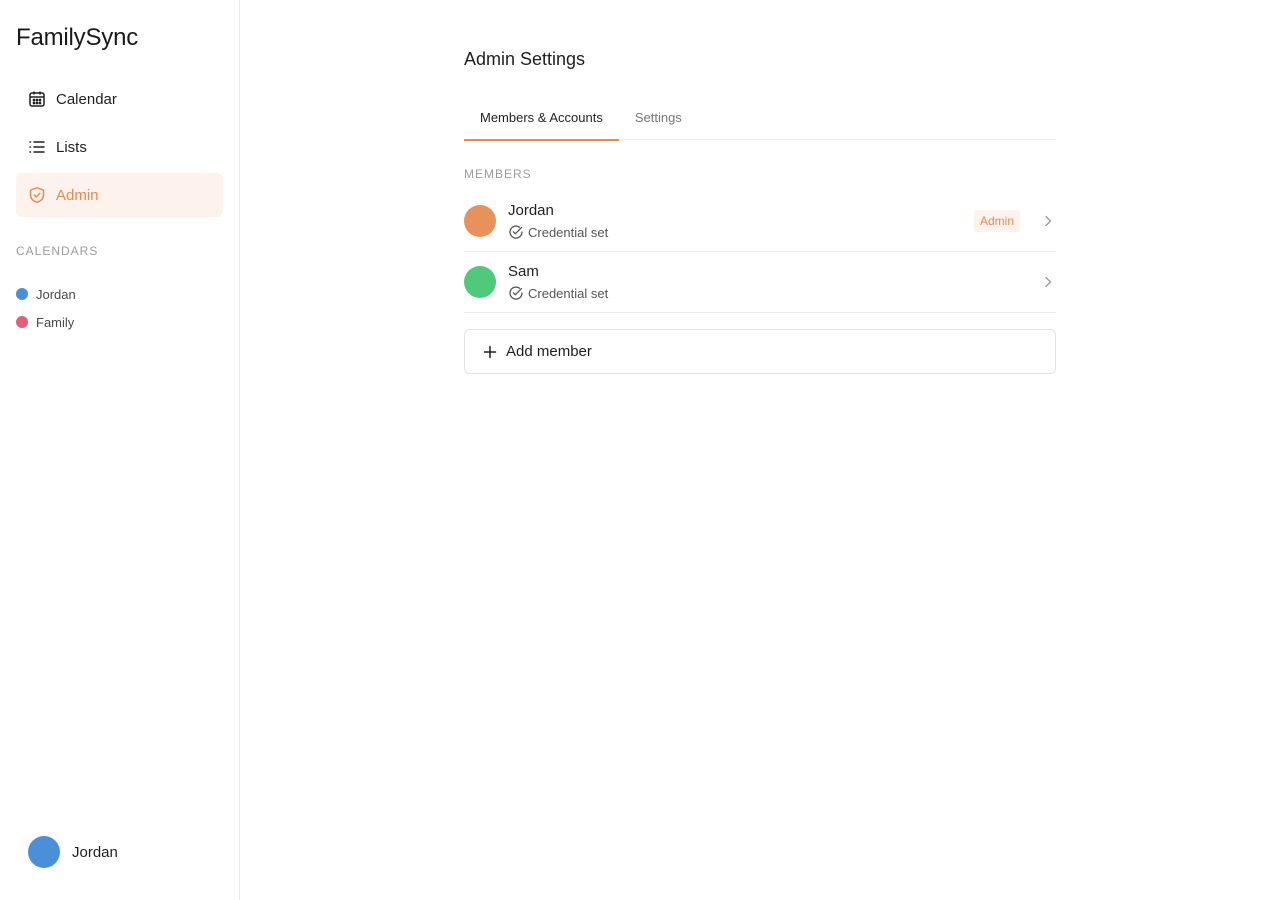 Image resolution: width=1280 pixels, height=900 pixels. I want to click on member-name: Jordan, so click(531, 210).